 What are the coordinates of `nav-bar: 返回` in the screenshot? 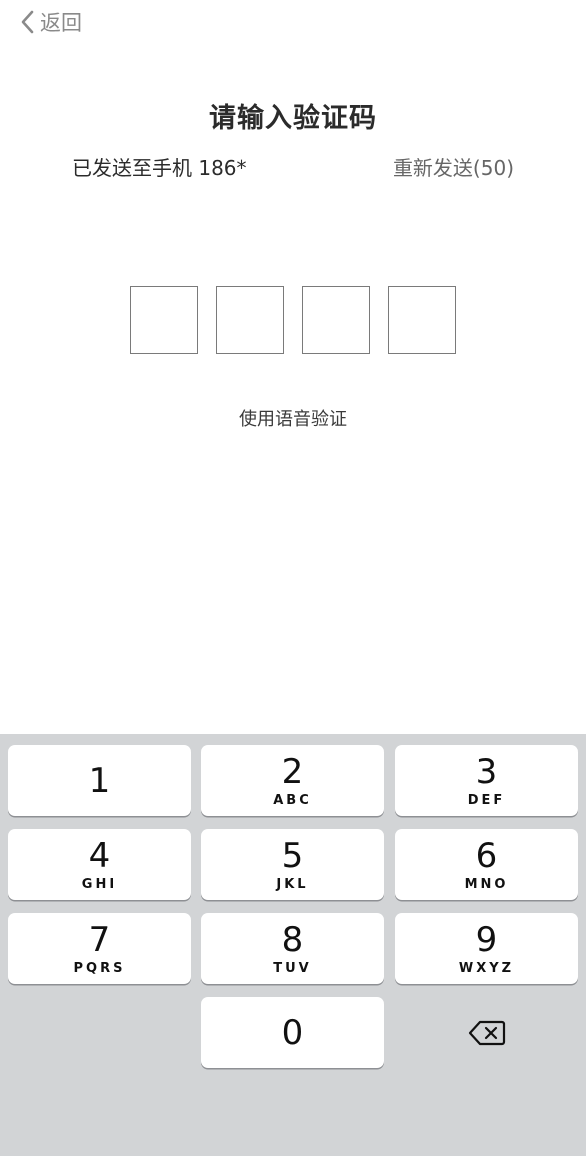 It's located at (293, 22).